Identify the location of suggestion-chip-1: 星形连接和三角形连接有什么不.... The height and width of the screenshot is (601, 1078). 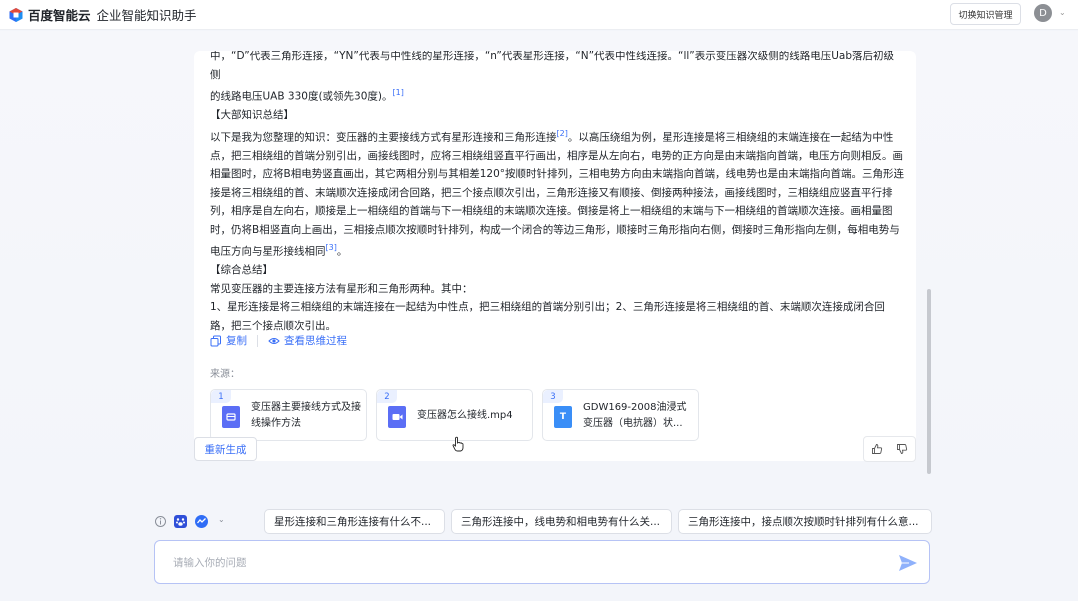
(354, 521).